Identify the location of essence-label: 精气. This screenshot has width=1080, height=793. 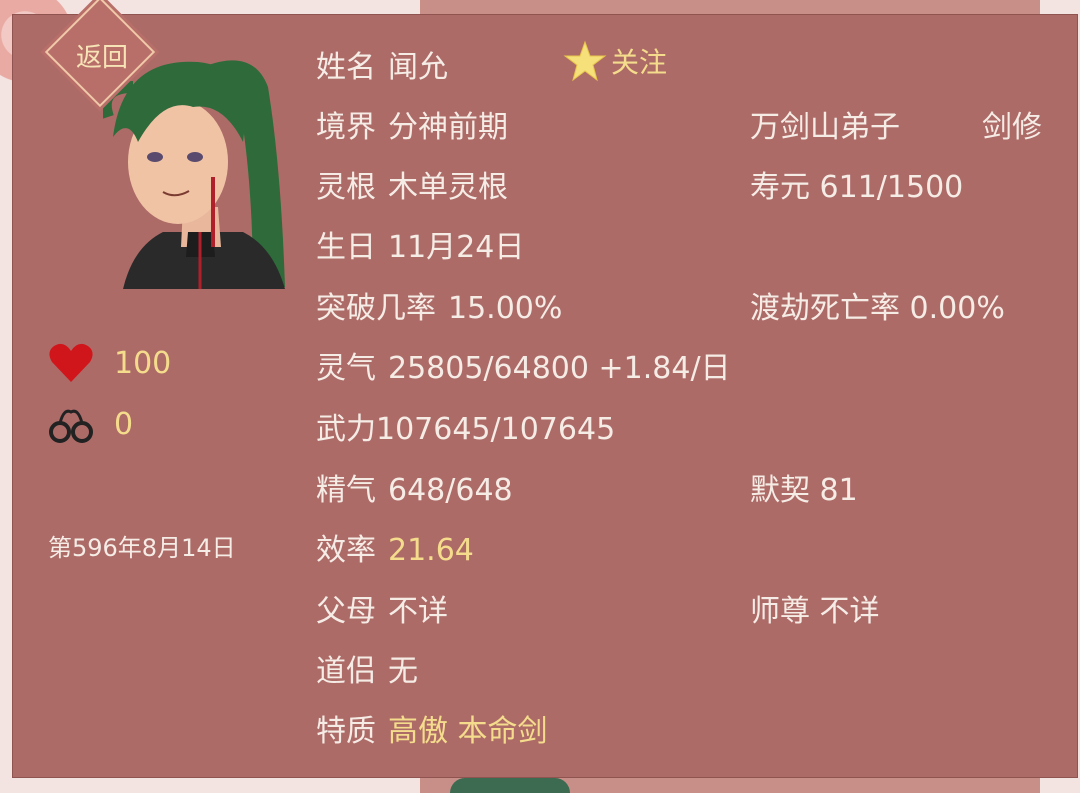
(346, 490).